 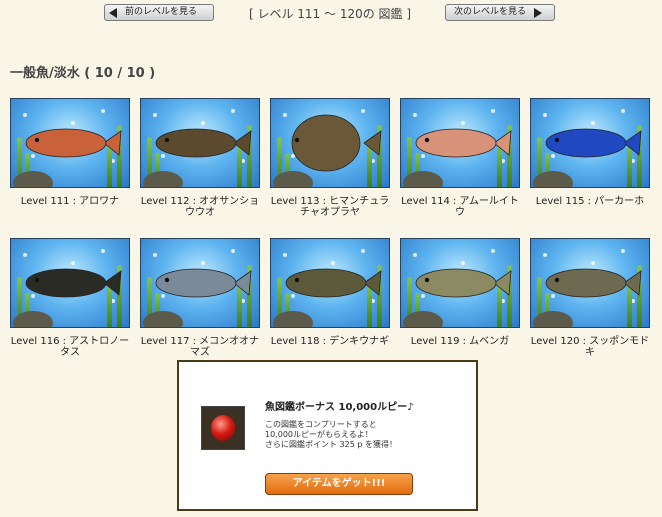 What do you see at coordinates (538, 12) in the screenshot?
I see `arrow-right-icon` at bounding box center [538, 12].